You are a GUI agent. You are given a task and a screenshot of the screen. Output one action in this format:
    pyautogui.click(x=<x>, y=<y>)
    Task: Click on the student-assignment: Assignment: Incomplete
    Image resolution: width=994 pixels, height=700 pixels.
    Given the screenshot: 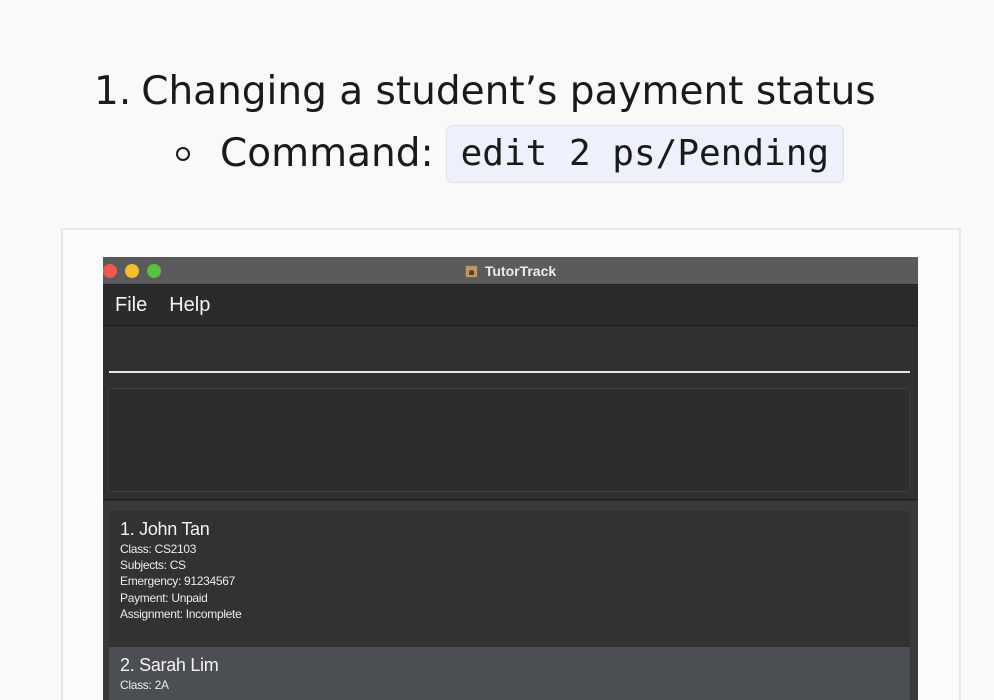 What is the action you would take?
    pyautogui.click(x=181, y=613)
    